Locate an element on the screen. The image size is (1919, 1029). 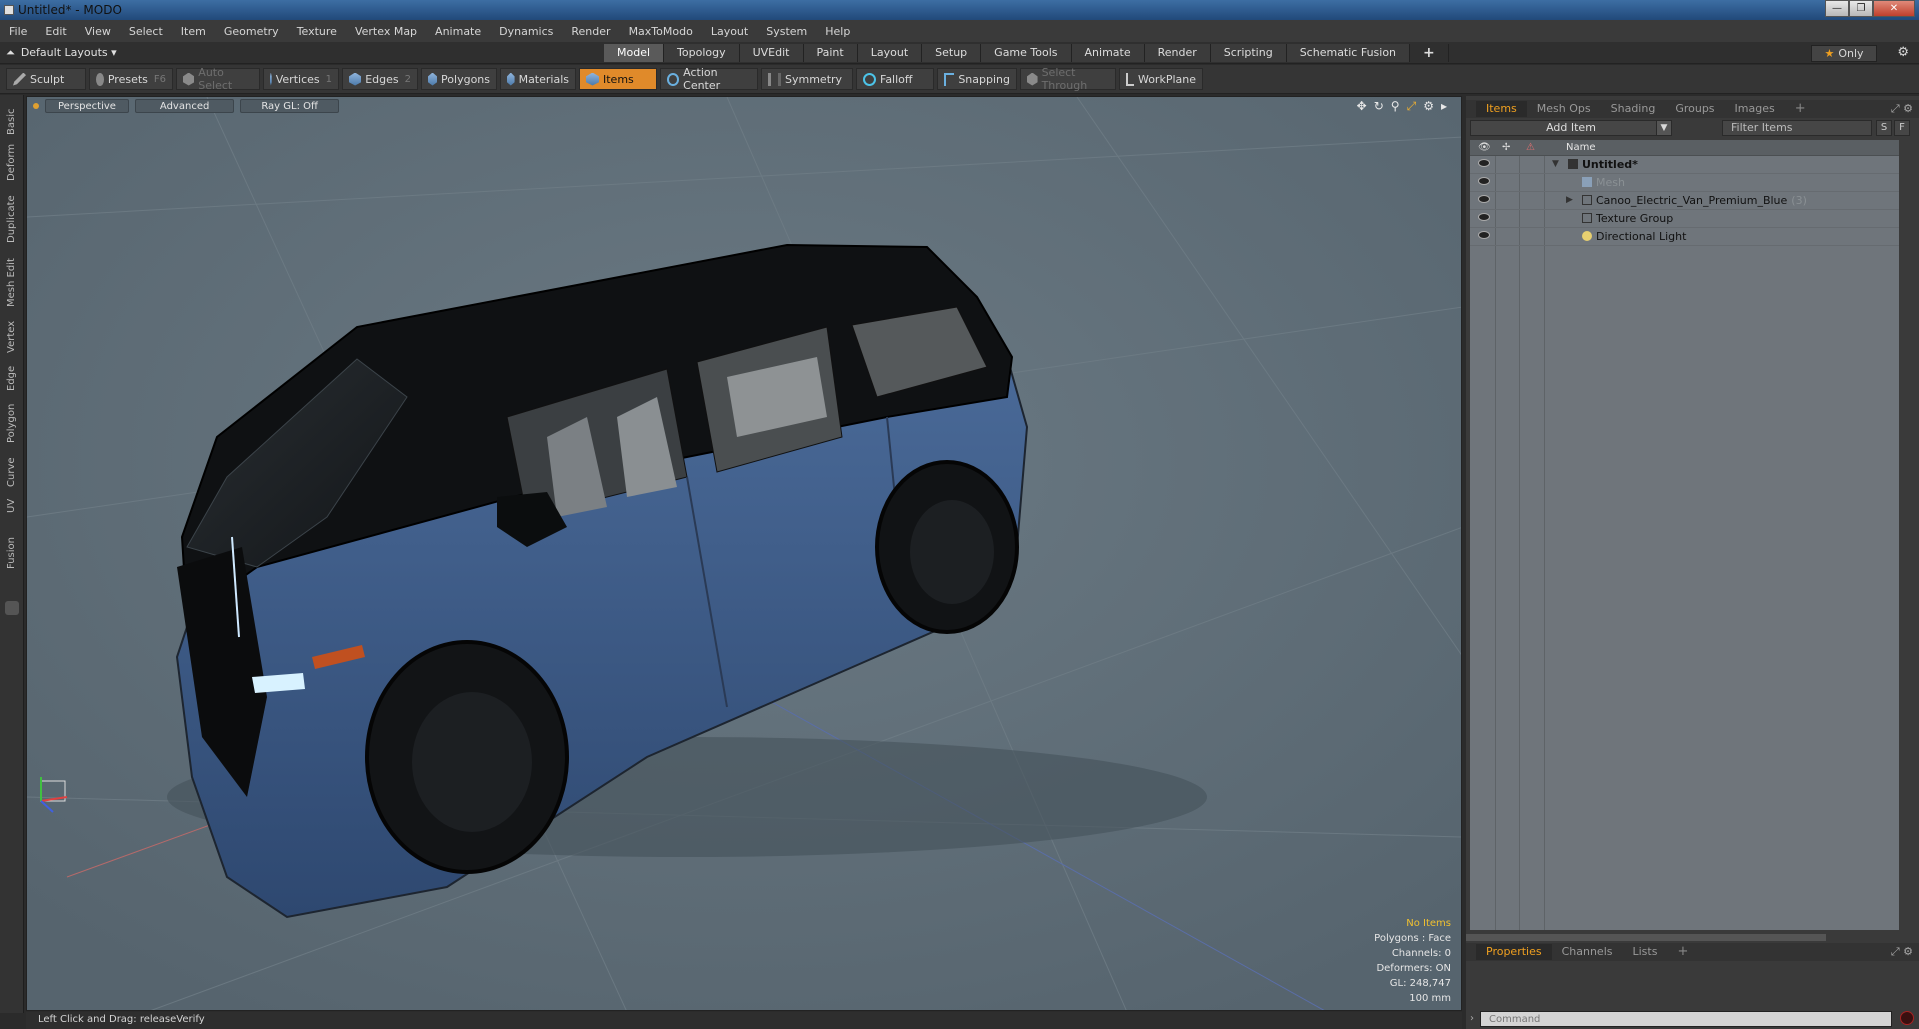
falloff-button: Falloff is located at coordinates (895, 79).